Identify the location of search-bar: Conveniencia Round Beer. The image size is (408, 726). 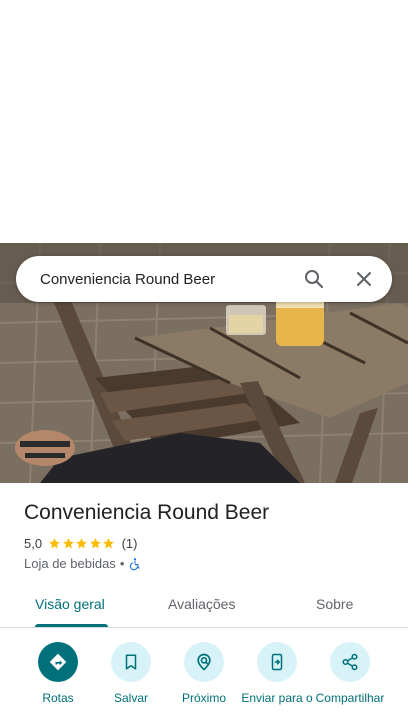
(204, 279).